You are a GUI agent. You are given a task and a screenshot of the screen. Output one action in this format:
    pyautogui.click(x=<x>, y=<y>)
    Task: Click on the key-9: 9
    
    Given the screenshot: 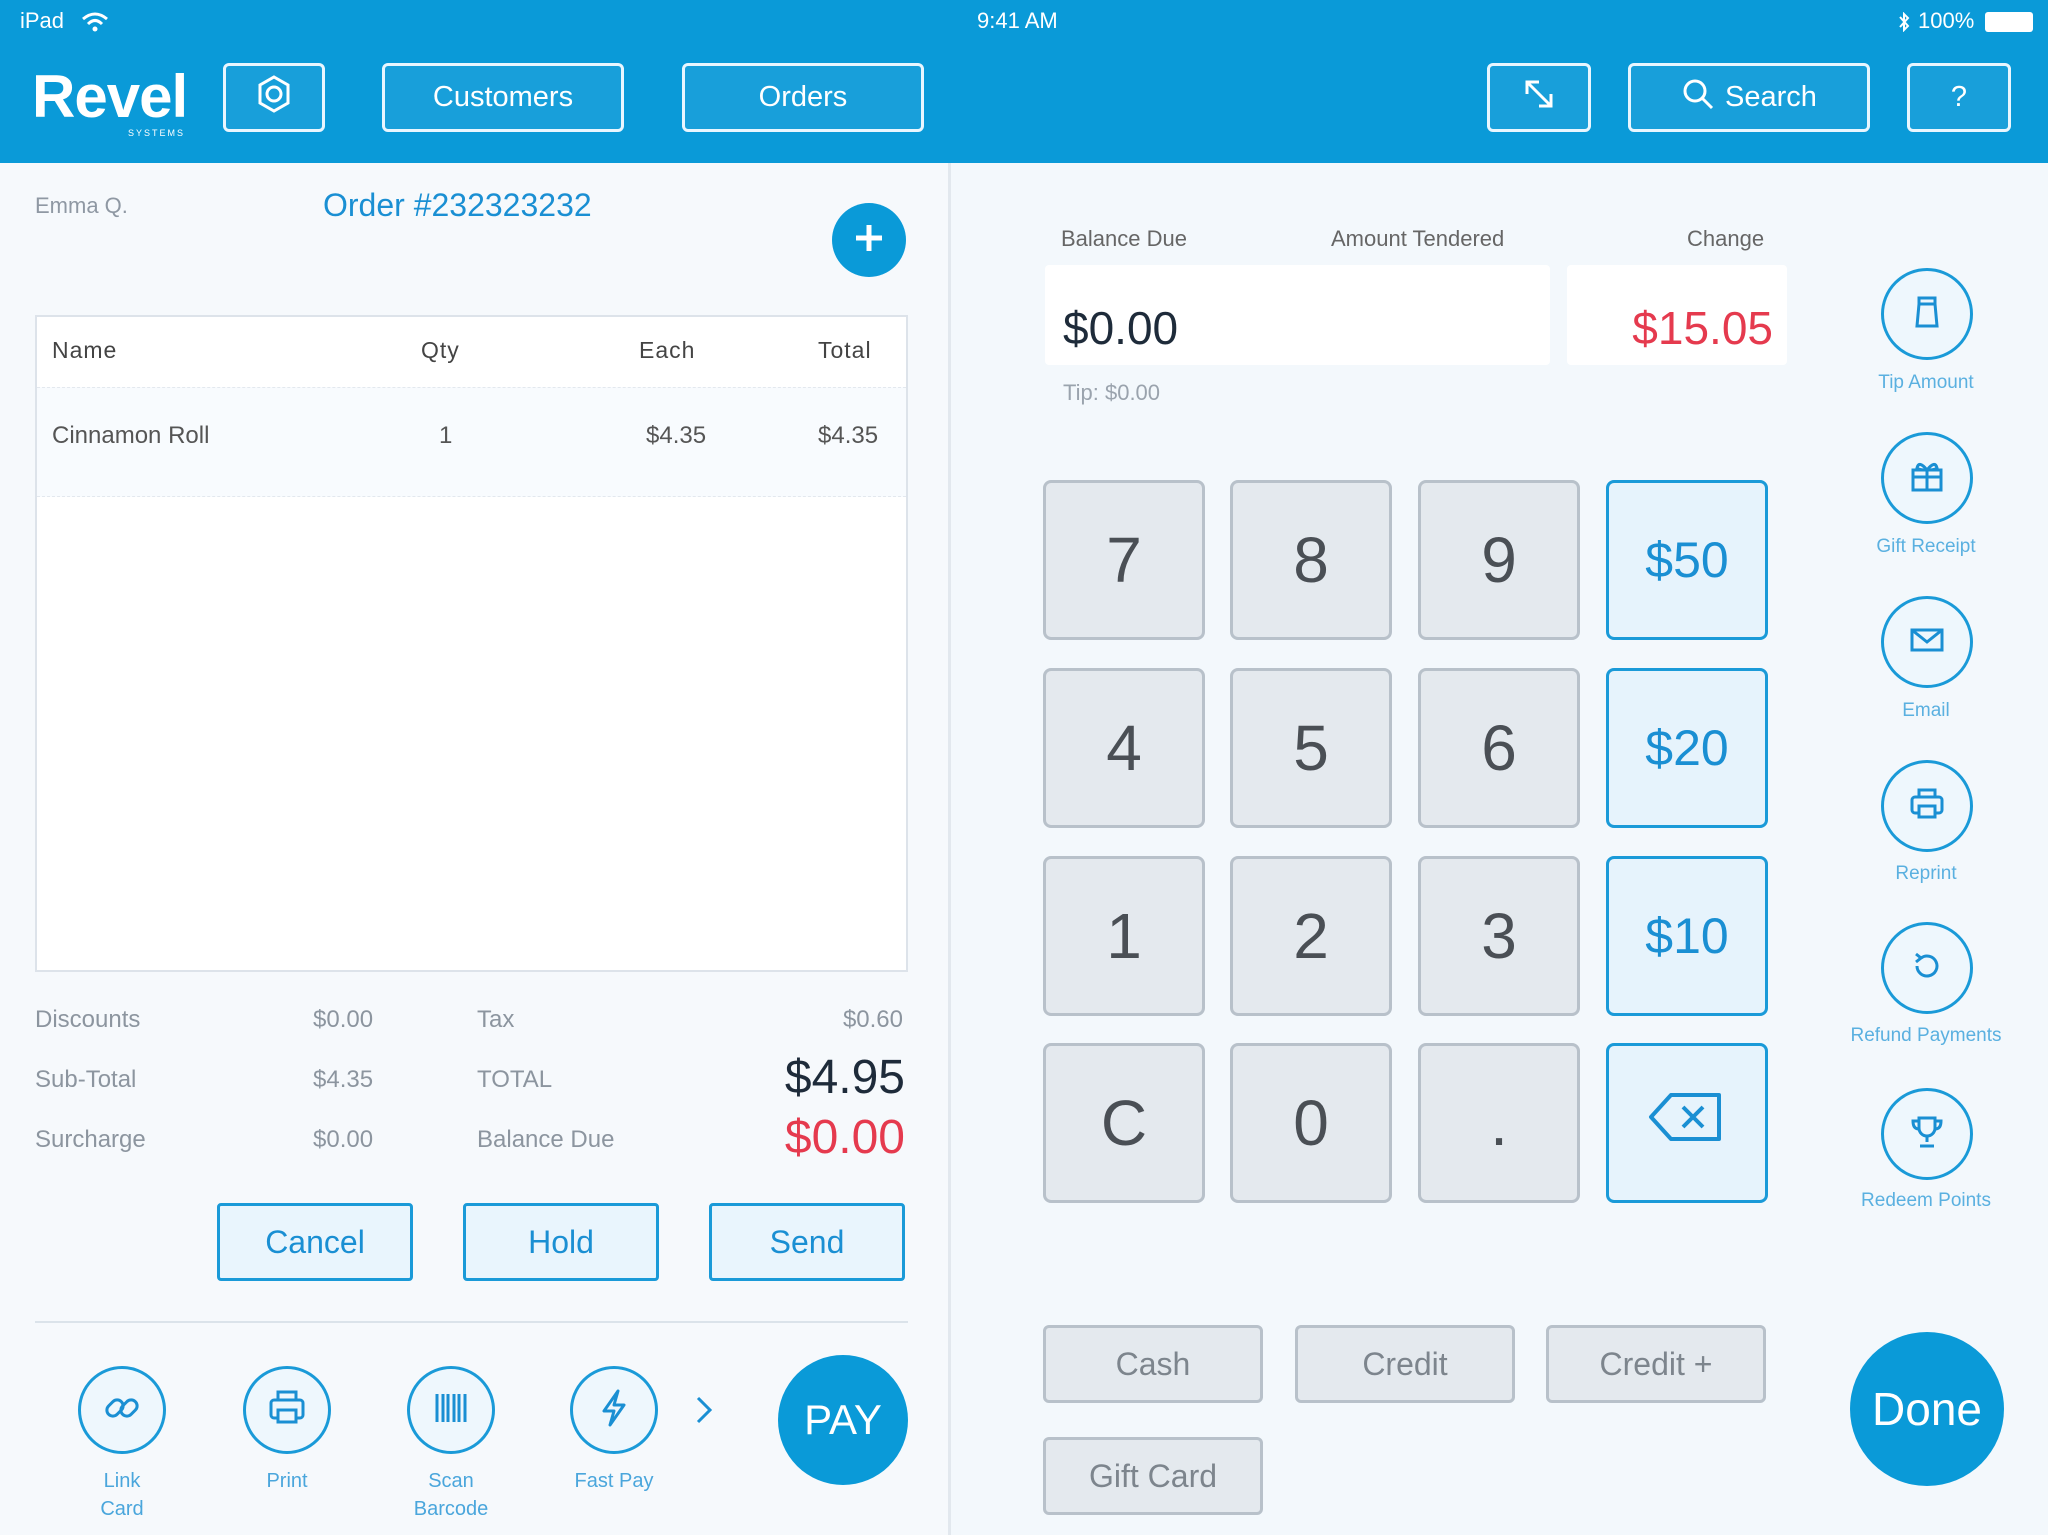 What is the action you would take?
    pyautogui.click(x=1499, y=560)
    